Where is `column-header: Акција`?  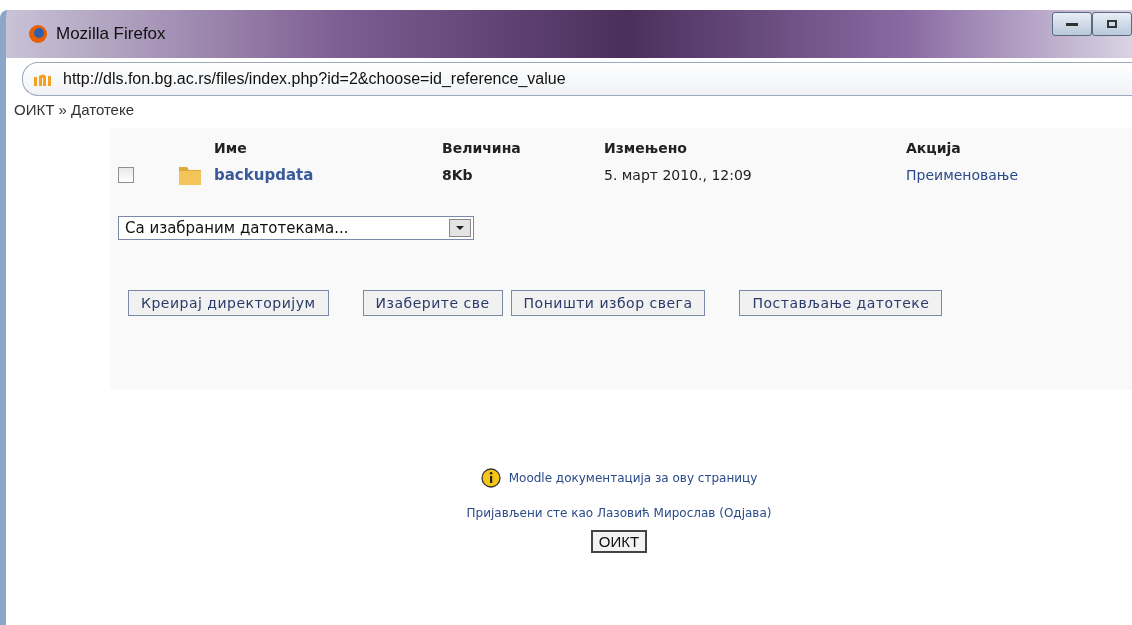 column-header: Акција is located at coordinates (934, 148).